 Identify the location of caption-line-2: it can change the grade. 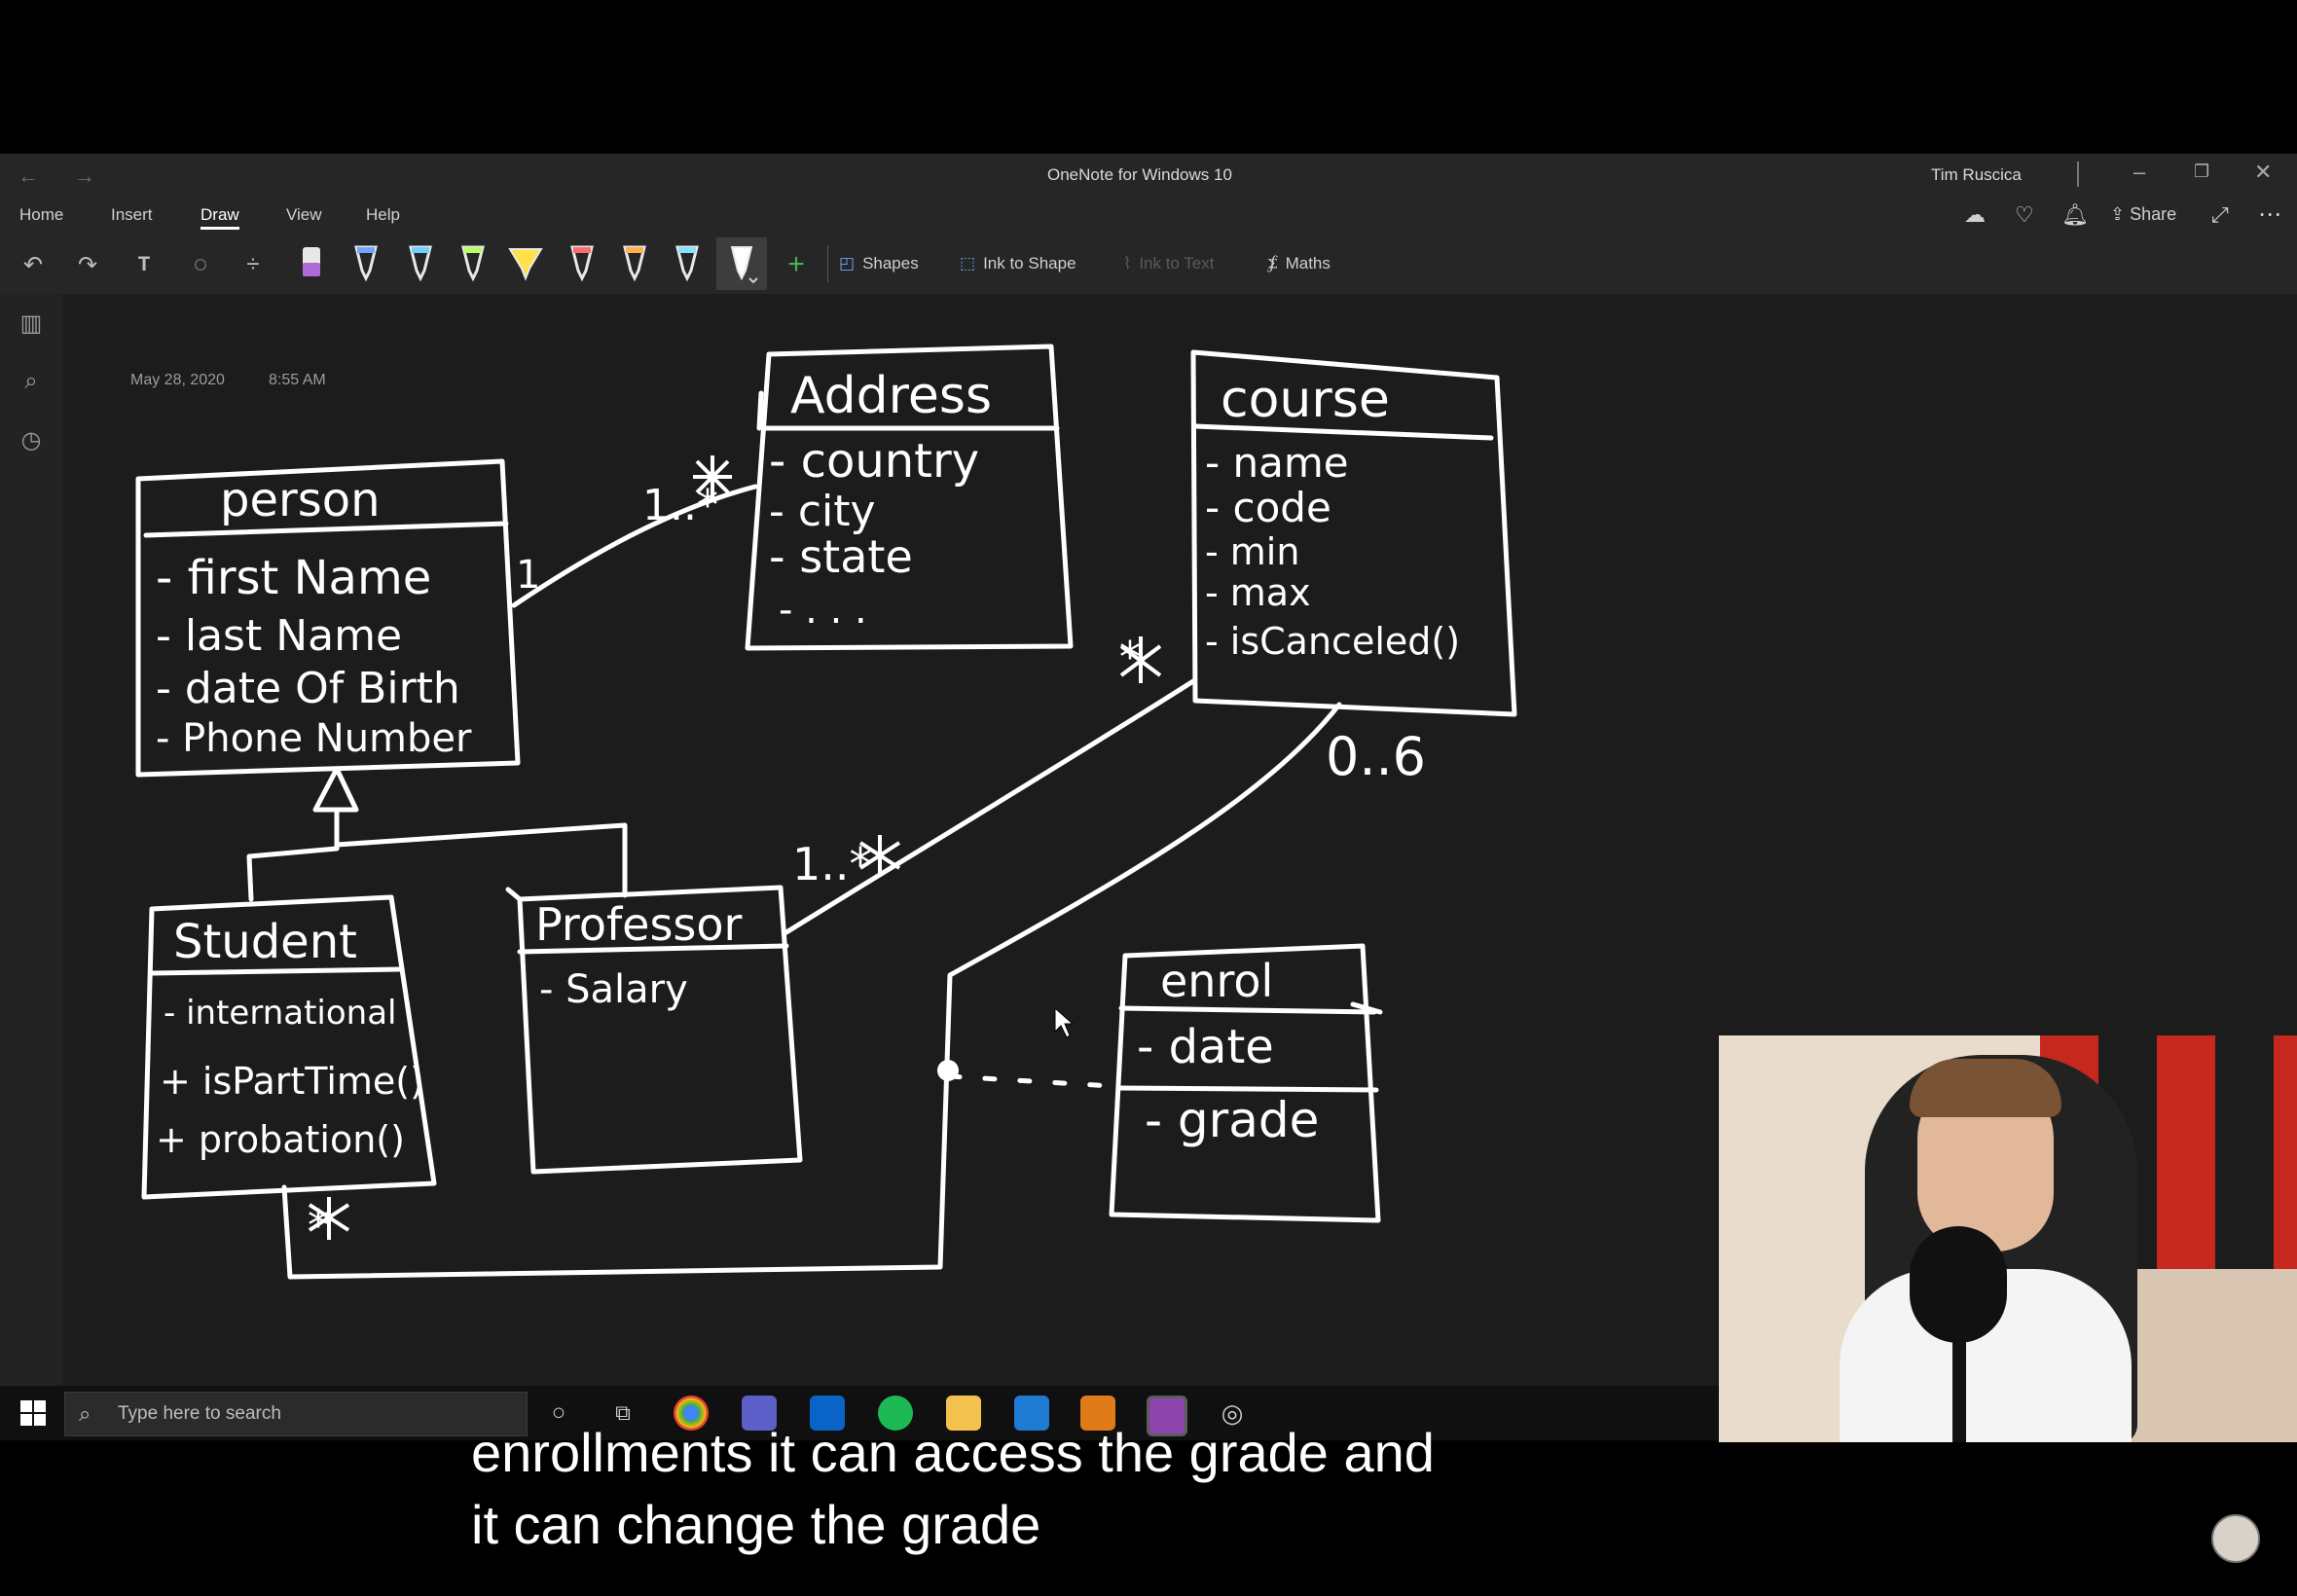
(756, 1524).